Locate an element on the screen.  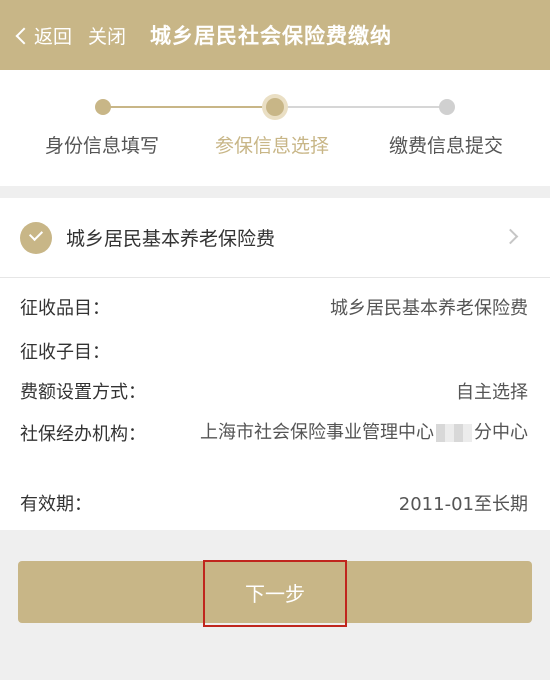
back-label: 返回 is located at coordinates (53, 36).